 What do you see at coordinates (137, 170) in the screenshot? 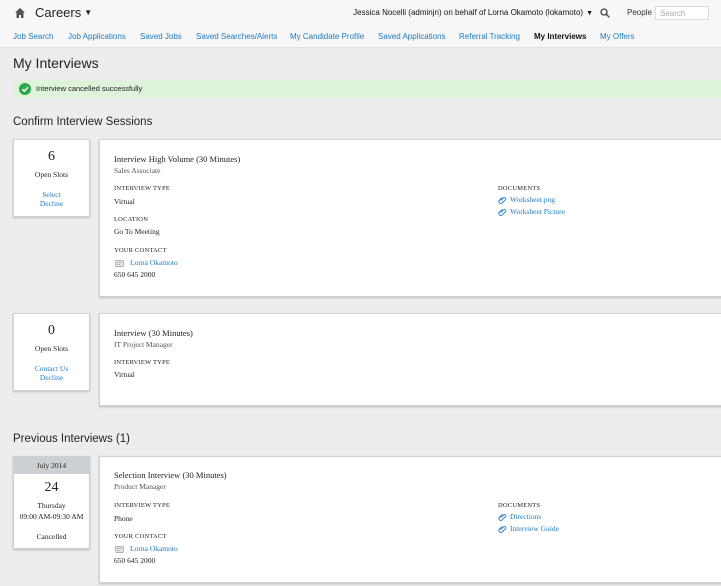
I see `interview-subtitle: Sales Associate` at bounding box center [137, 170].